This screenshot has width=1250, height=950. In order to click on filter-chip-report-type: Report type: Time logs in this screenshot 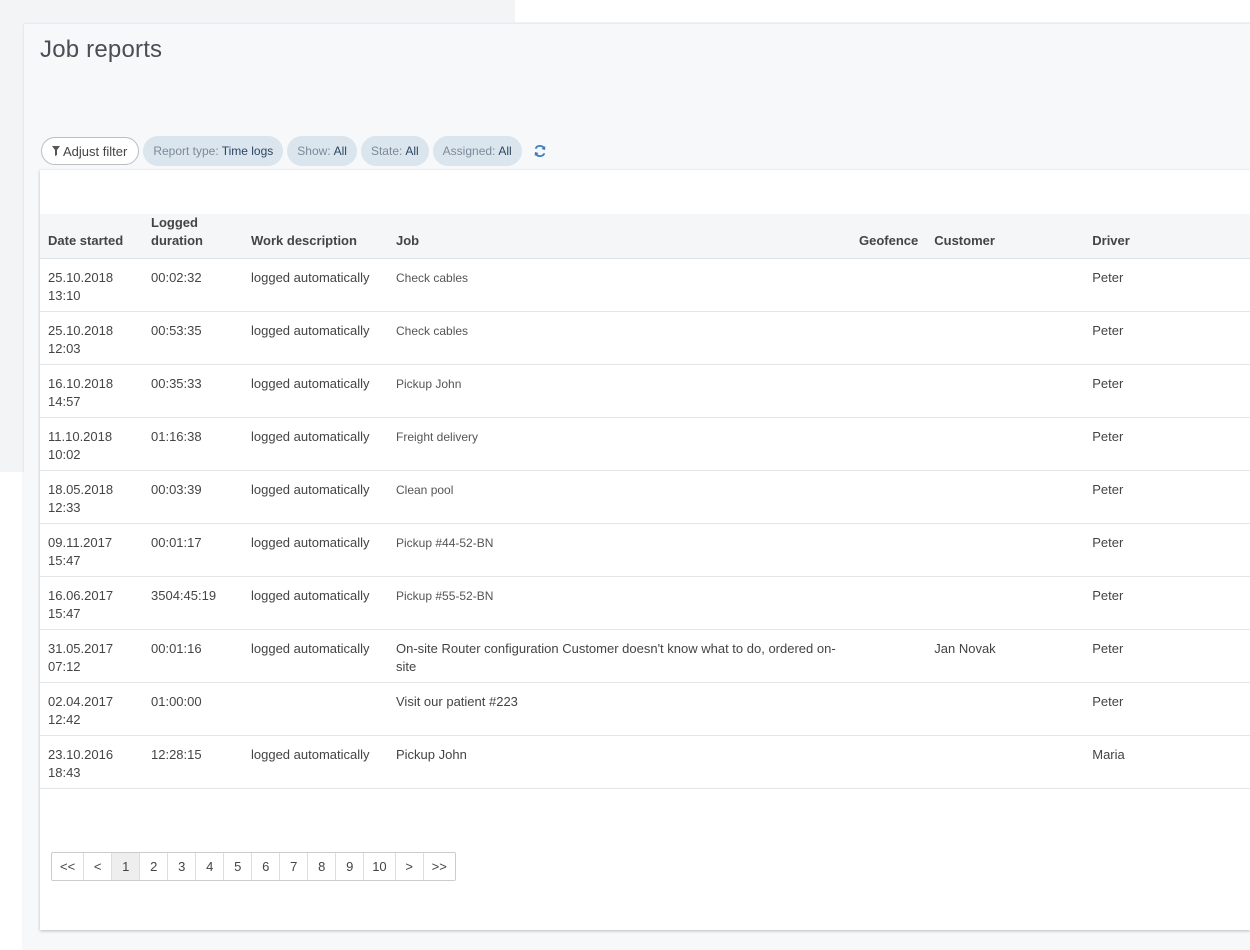, I will do `click(213, 151)`.